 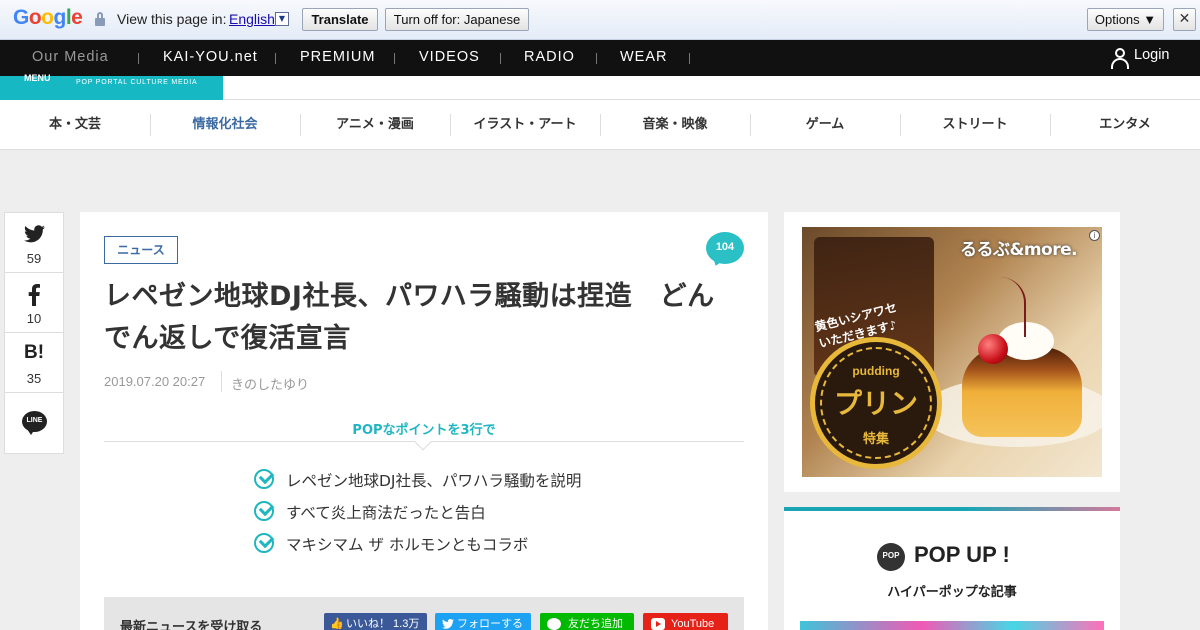 What do you see at coordinates (1094, 235) in the screenshot?
I see `ad-info-icon: i` at bounding box center [1094, 235].